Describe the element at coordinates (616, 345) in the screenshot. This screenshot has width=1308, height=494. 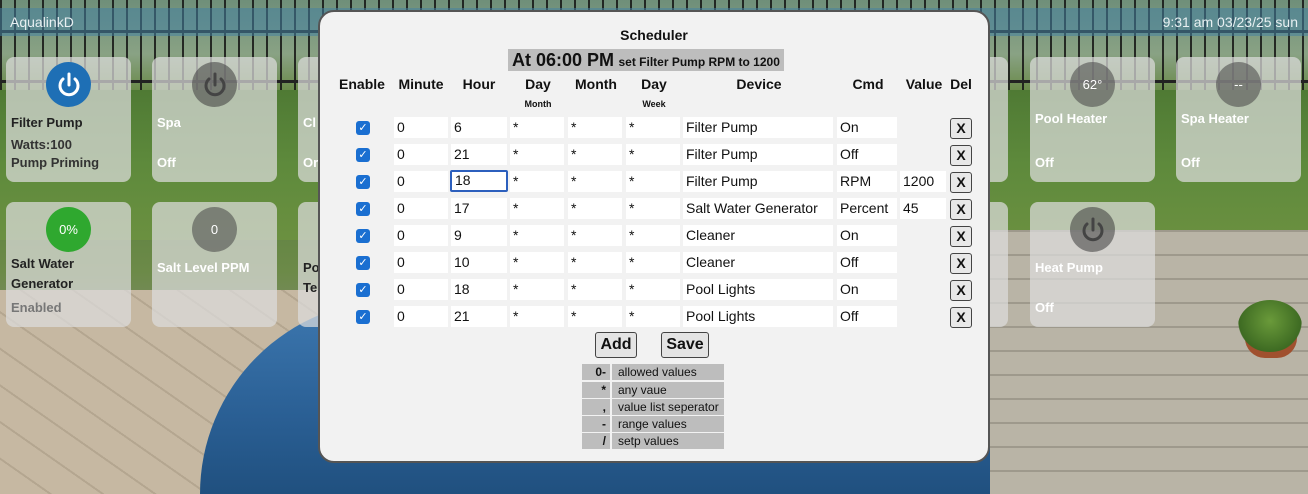
I see `add-button: Add` at that location.